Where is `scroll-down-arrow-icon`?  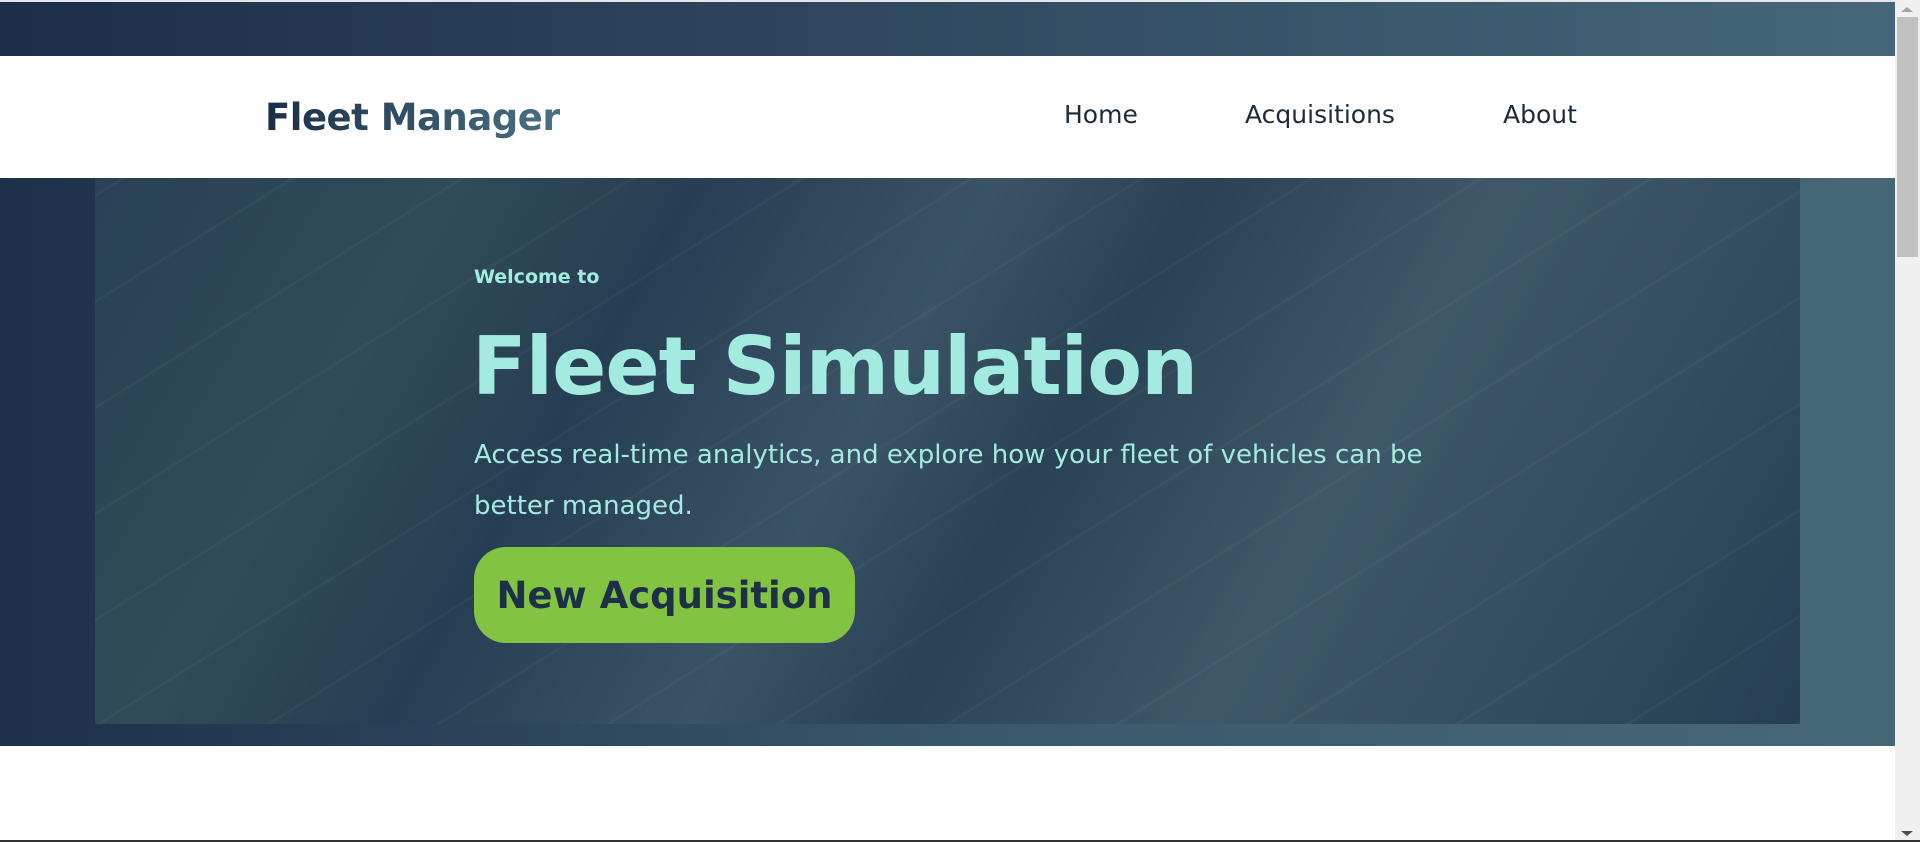
scroll-down-arrow-icon is located at coordinates (1907, 833).